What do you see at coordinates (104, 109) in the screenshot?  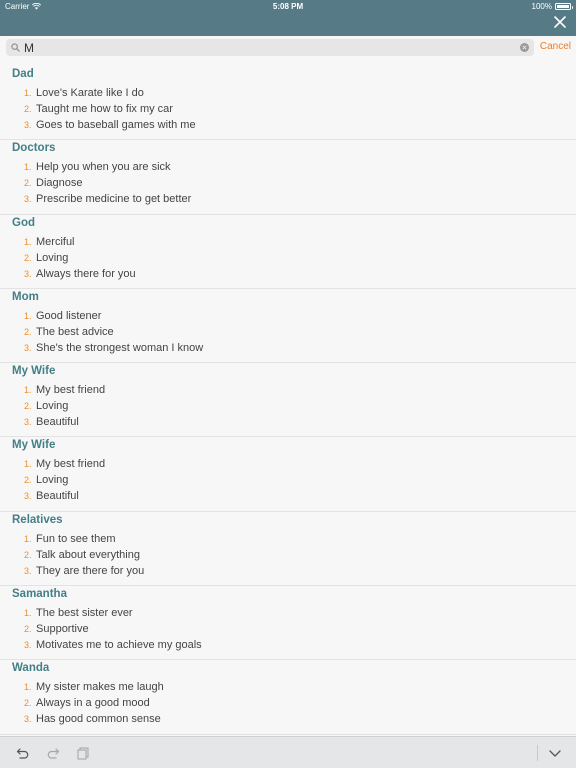 I see `item-text: Taught me how to fix my car` at bounding box center [104, 109].